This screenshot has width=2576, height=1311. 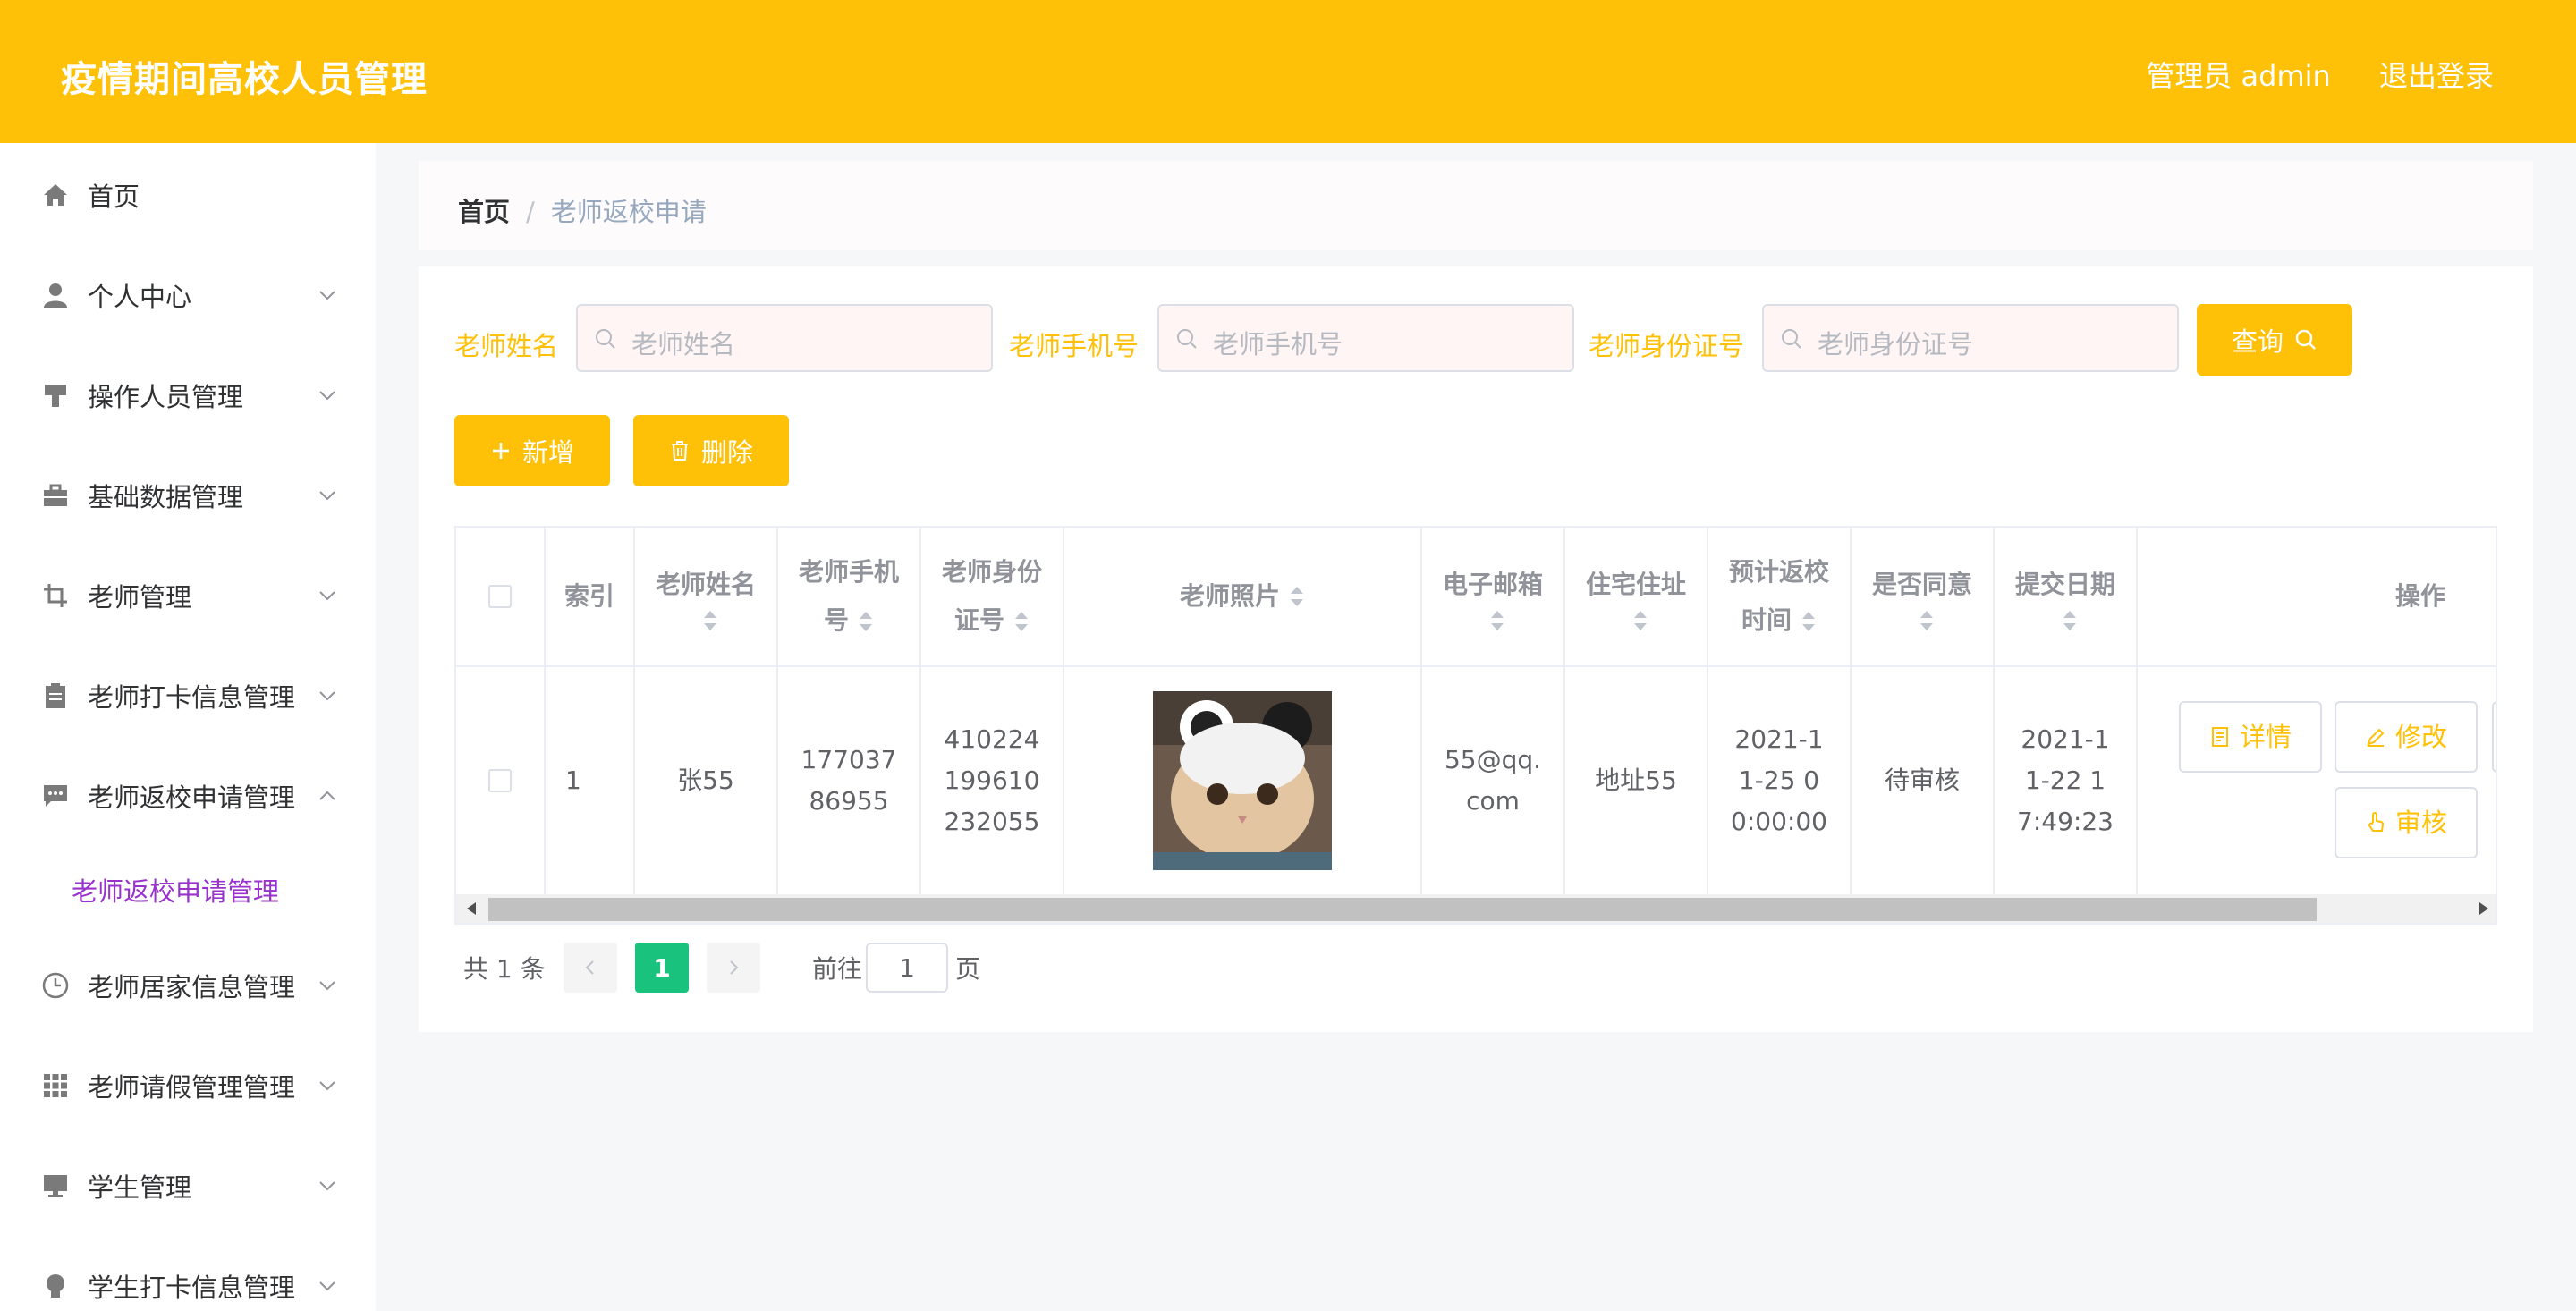 I want to click on column-header-name: 老师姓名, so click(x=706, y=597).